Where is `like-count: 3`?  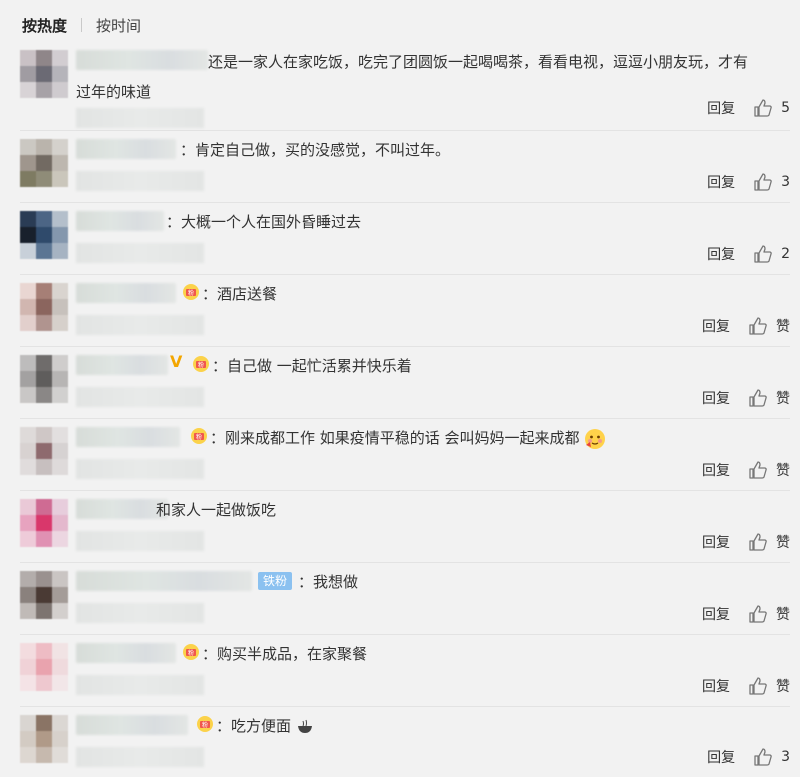
like-count: 3 is located at coordinates (785, 757).